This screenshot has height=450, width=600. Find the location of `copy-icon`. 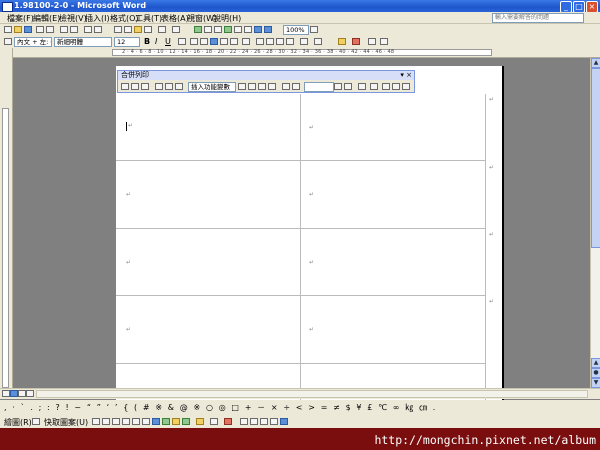

copy-icon is located at coordinates (128, 29).